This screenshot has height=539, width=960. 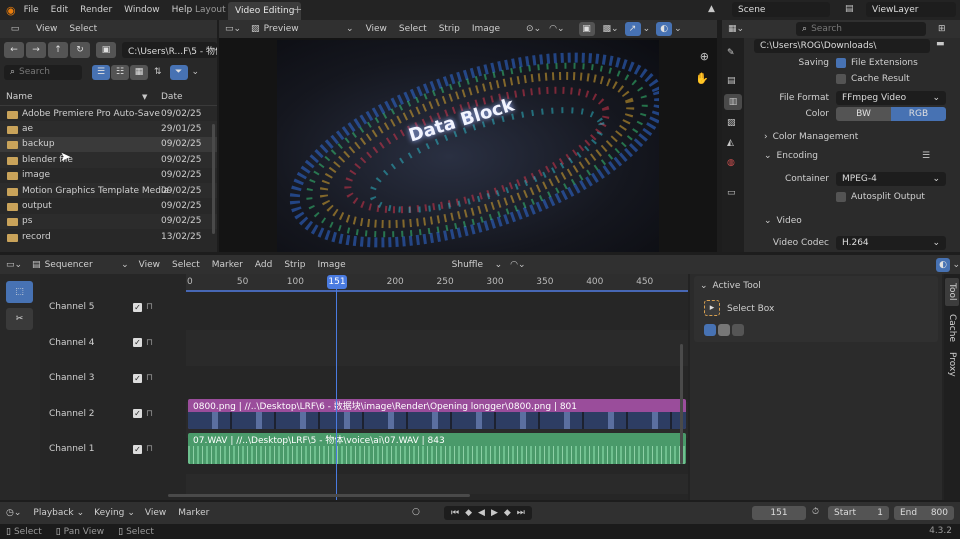 I want to click on seq-overlay-icon: ◐, so click(x=943, y=264).